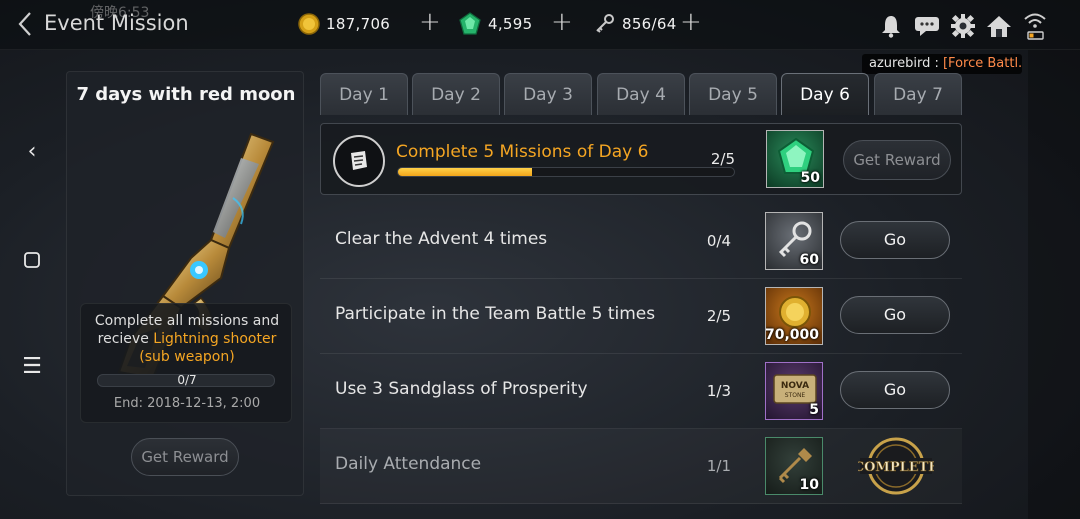 Image resolution: width=1080 pixels, height=519 pixels. What do you see at coordinates (641, 241) in the screenshot?
I see `mission-row: Clear the Advent 4 times 0/4 60 Go` at bounding box center [641, 241].